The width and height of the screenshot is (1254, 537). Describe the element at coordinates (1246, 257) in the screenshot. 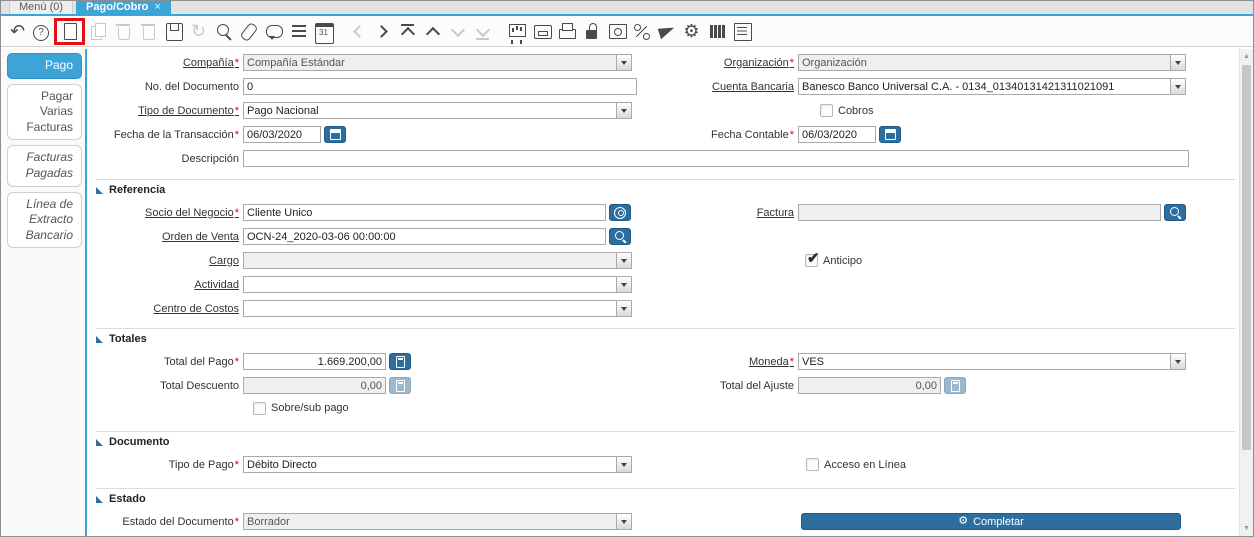

I see `scrollbar-thumb` at that location.